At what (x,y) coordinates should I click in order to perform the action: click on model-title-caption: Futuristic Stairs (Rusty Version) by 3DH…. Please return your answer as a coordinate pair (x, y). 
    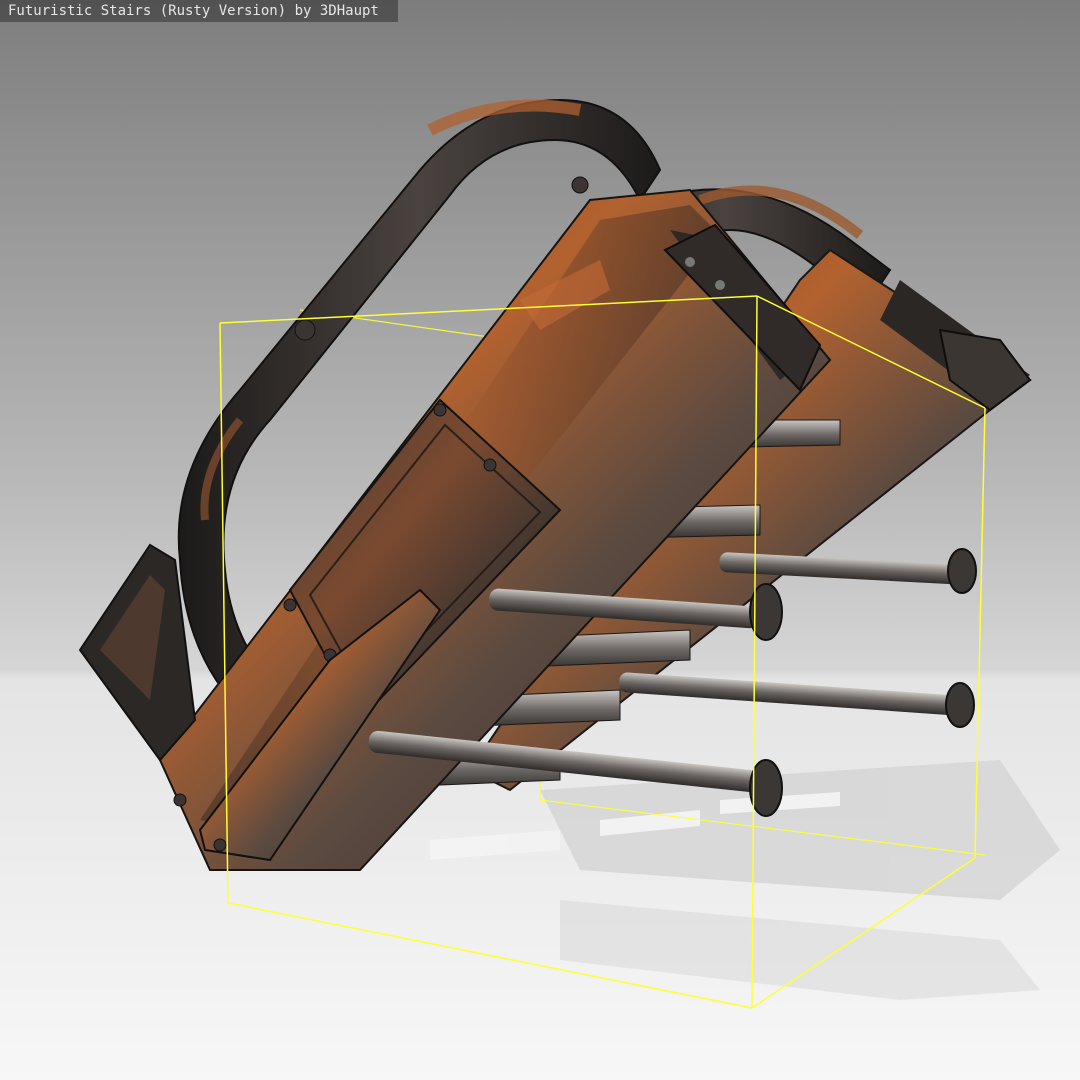
    Looking at the image, I should click on (199, 11).